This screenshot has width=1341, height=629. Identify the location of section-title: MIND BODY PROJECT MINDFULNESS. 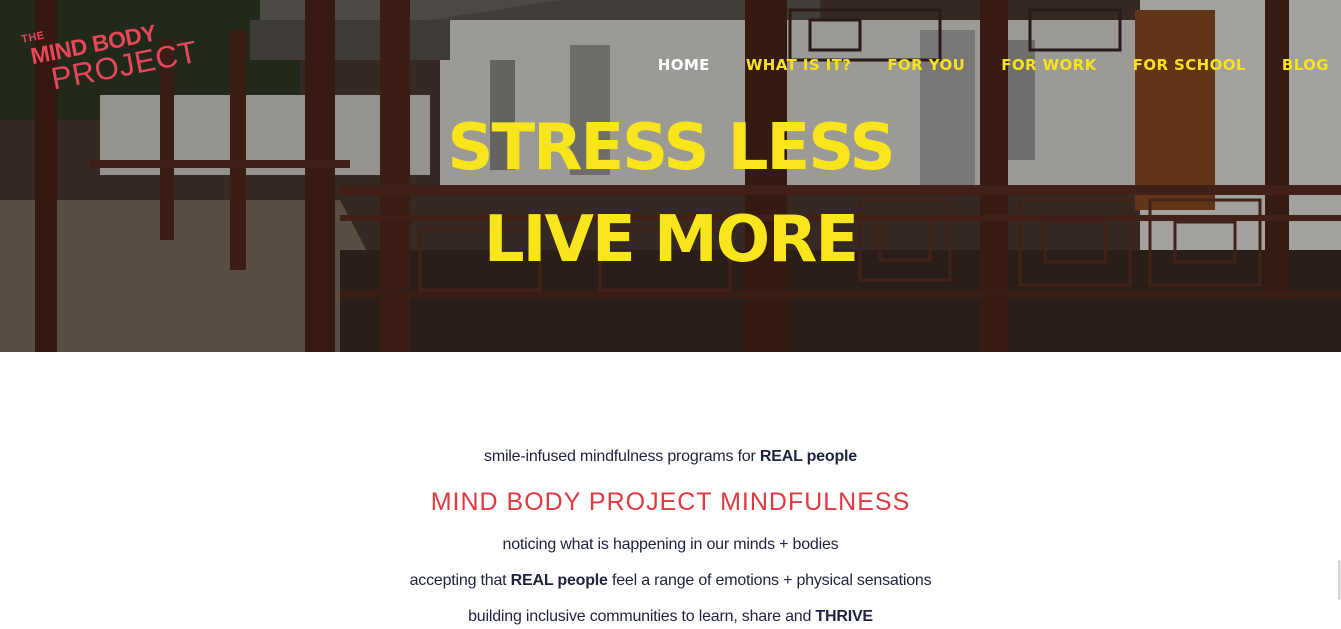
(670, 502).